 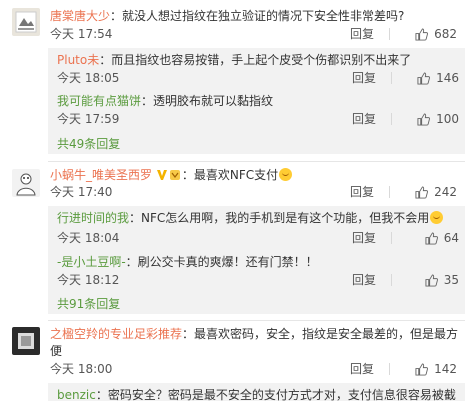 I want to click on like-button: 35, so click(x=442, y=280).